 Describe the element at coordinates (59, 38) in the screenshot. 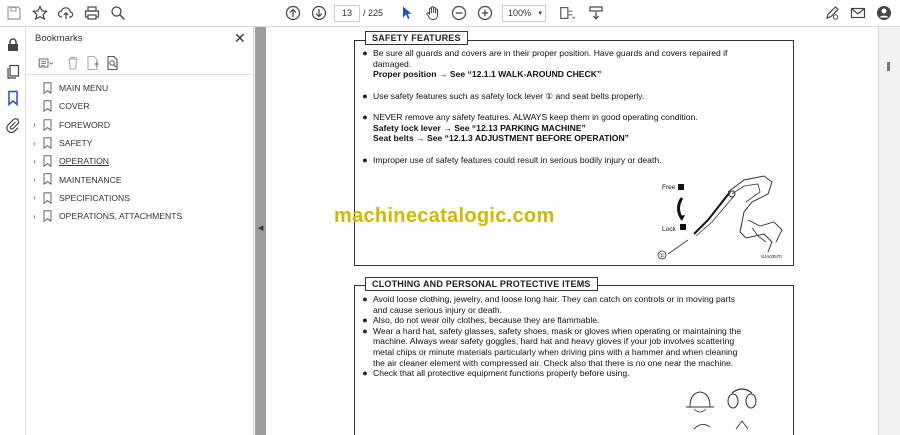

I see `bookmarks-panel-title: Bookmarks` at that location.